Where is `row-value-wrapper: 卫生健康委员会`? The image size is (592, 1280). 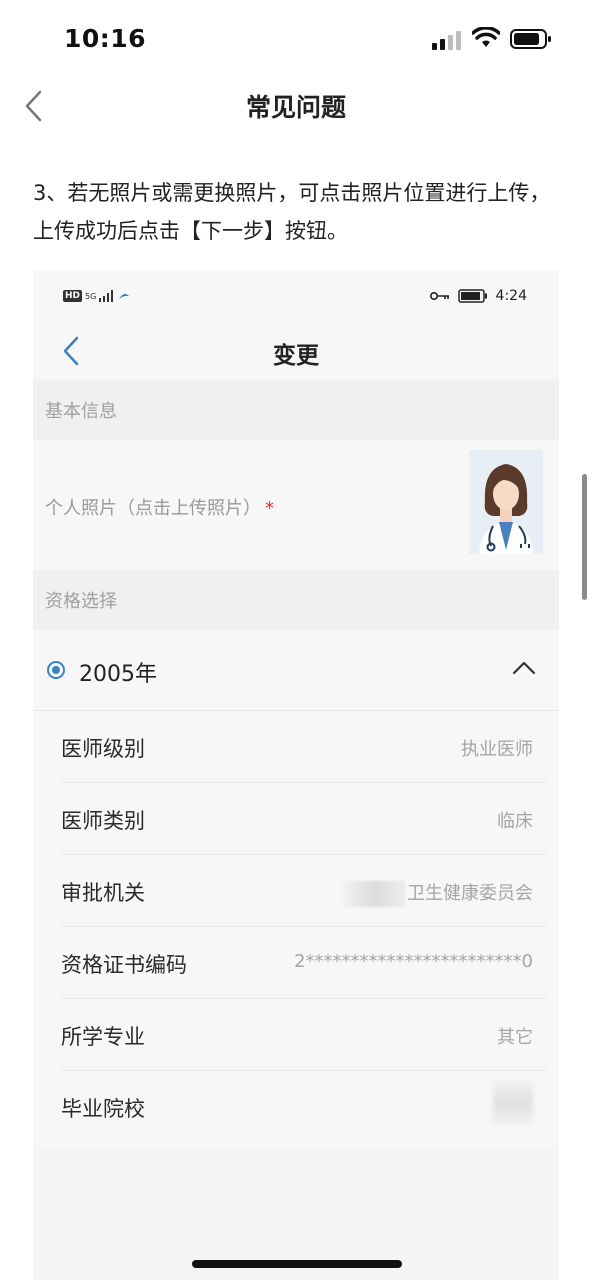
row-value-wrapper: 卫生健康委员会 is located at coordinates (438, 893).